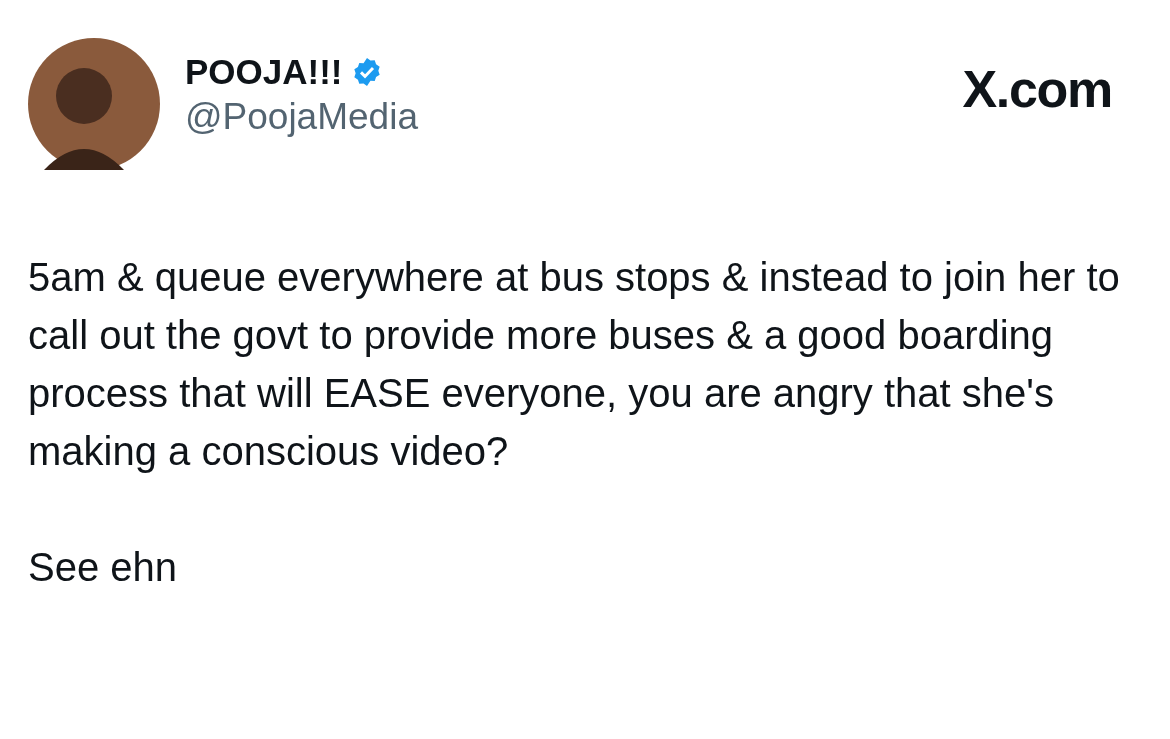 Image resolution: width=1170 pixels, height=739 pixels. Describe the element at coordinates (1037, 89) in the screenshot. I see `site-label: X.com` at that location.